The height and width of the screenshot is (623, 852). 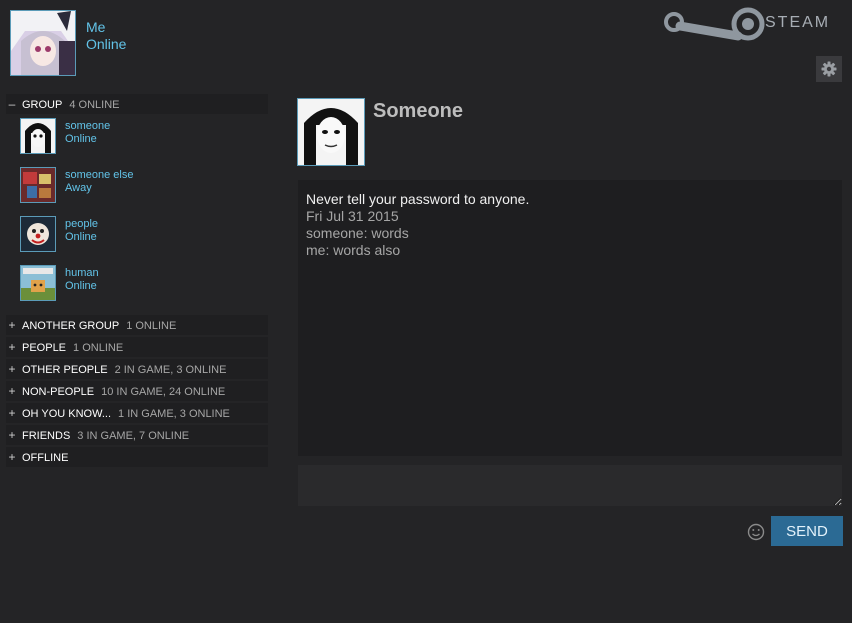 I want to click on self-status: Online, so click(x=106, y=44).